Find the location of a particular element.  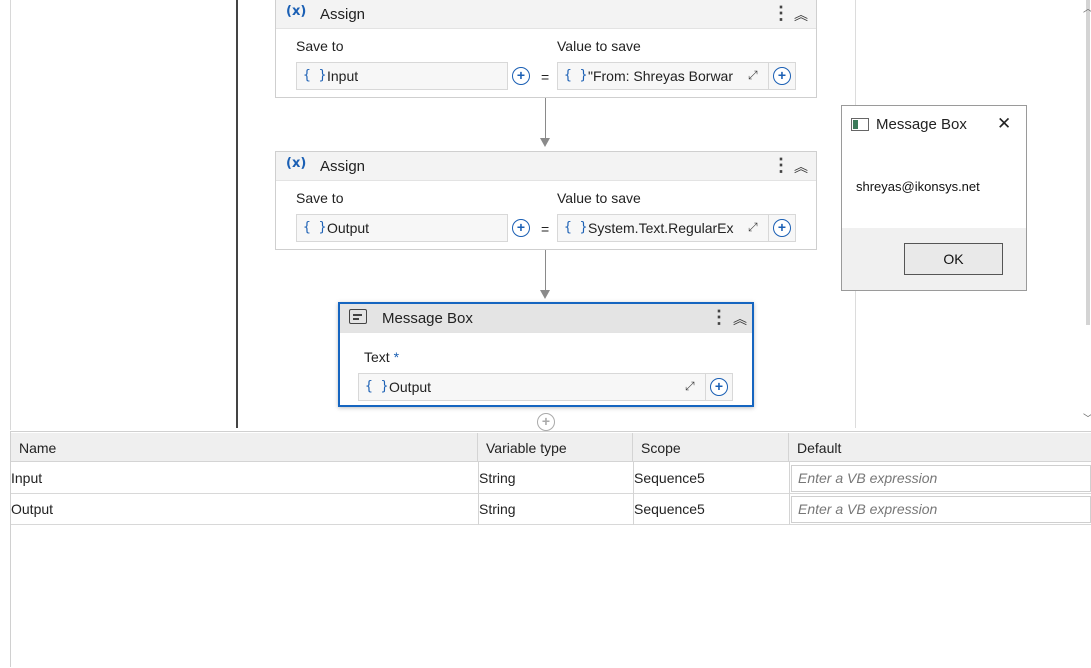

message-box-dialog: Message Box ✕ shreyas@ikonsys.net OK is located at coordinates (934, 198).